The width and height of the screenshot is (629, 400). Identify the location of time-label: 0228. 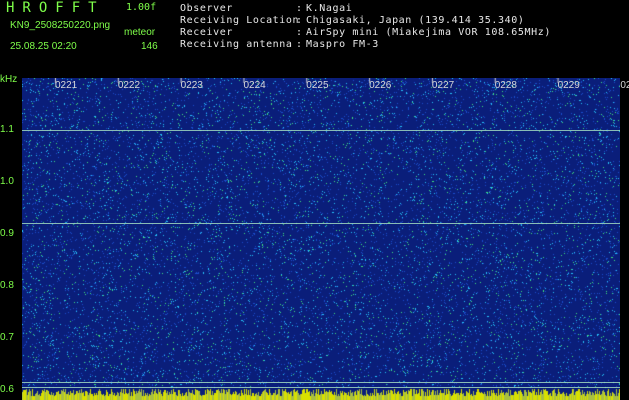
(505, 85).